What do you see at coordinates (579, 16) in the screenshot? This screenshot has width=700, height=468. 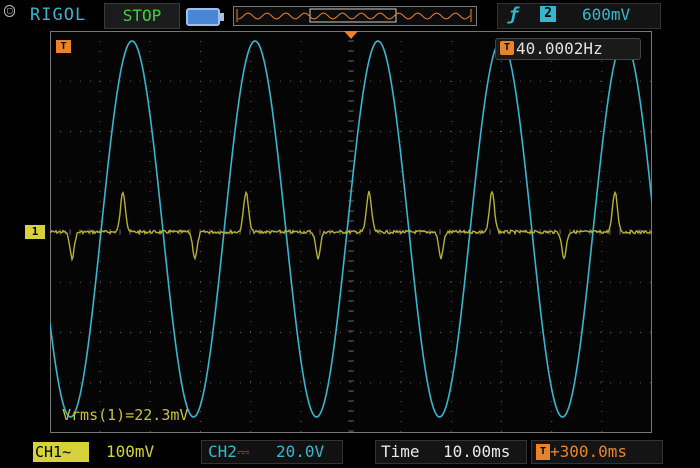 I see `trigger-settings-box` at bounding box center [579, 16].